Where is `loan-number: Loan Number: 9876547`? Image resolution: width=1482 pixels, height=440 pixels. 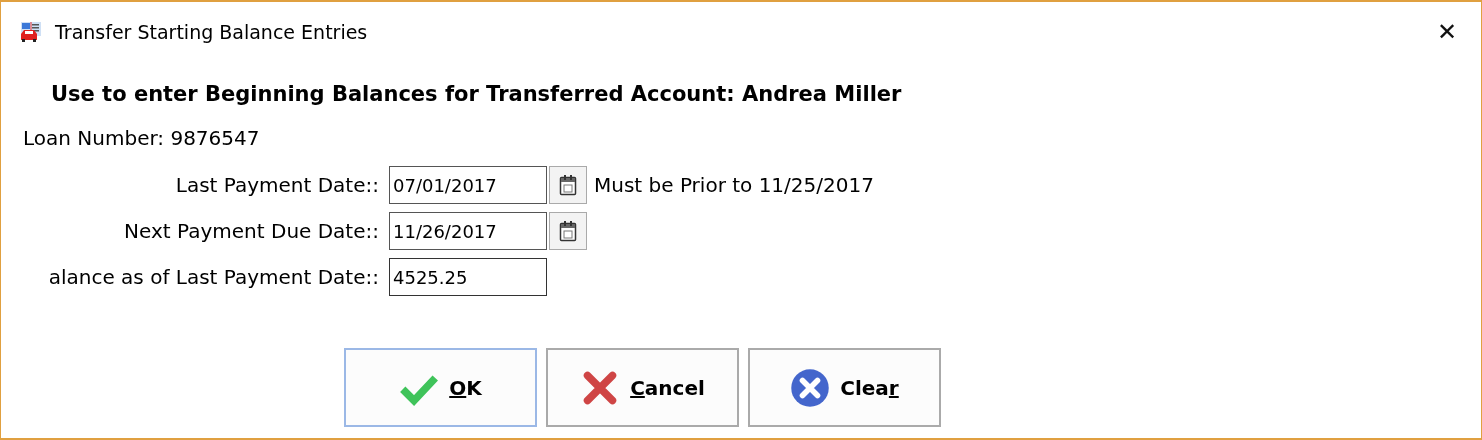 loan-number: Loan Number: 9876547 is located at coordinates (142, 138).